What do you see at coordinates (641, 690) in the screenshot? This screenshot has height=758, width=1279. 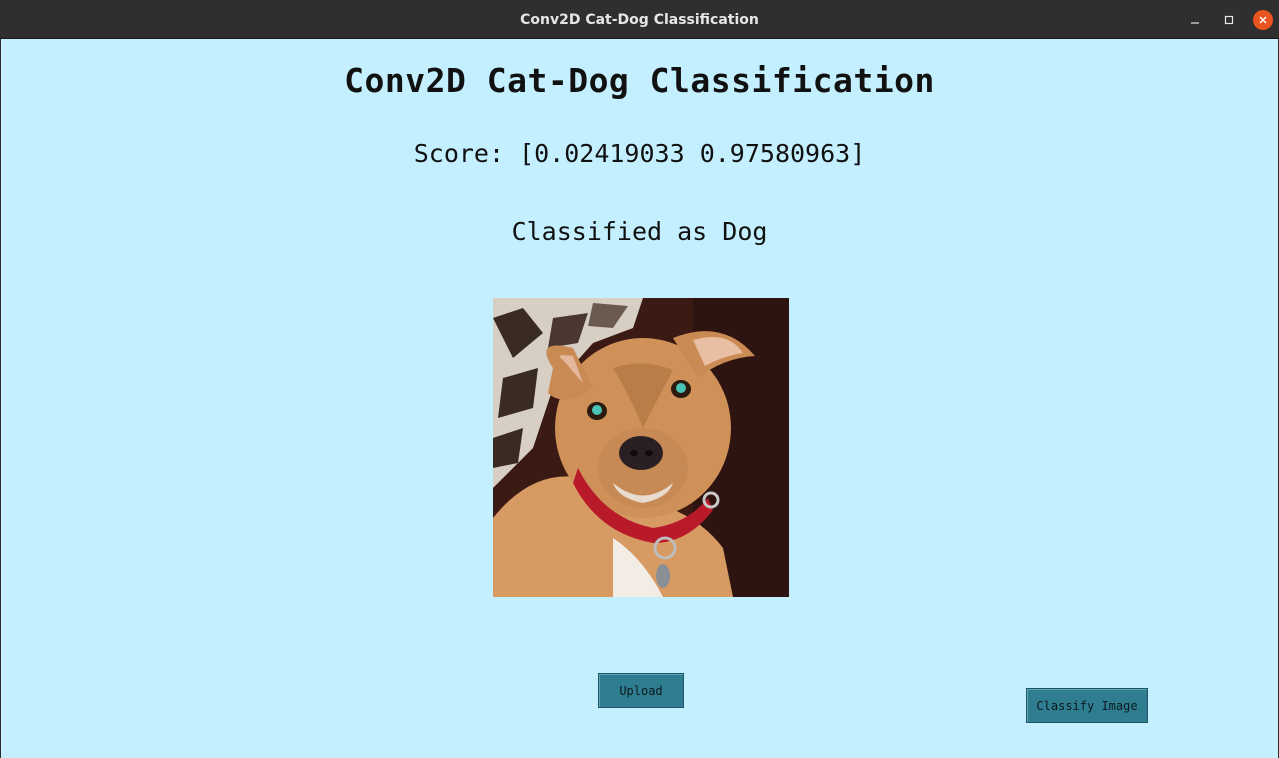 I see `upload-button: Upload` at bounding box center [641, 690].